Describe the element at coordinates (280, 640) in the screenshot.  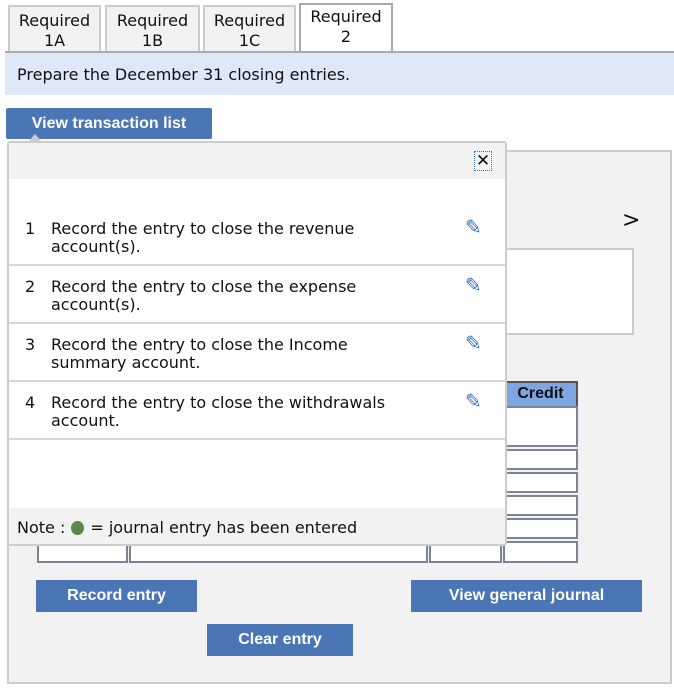
I see `clear-entry-button: Clear entry` at that location.